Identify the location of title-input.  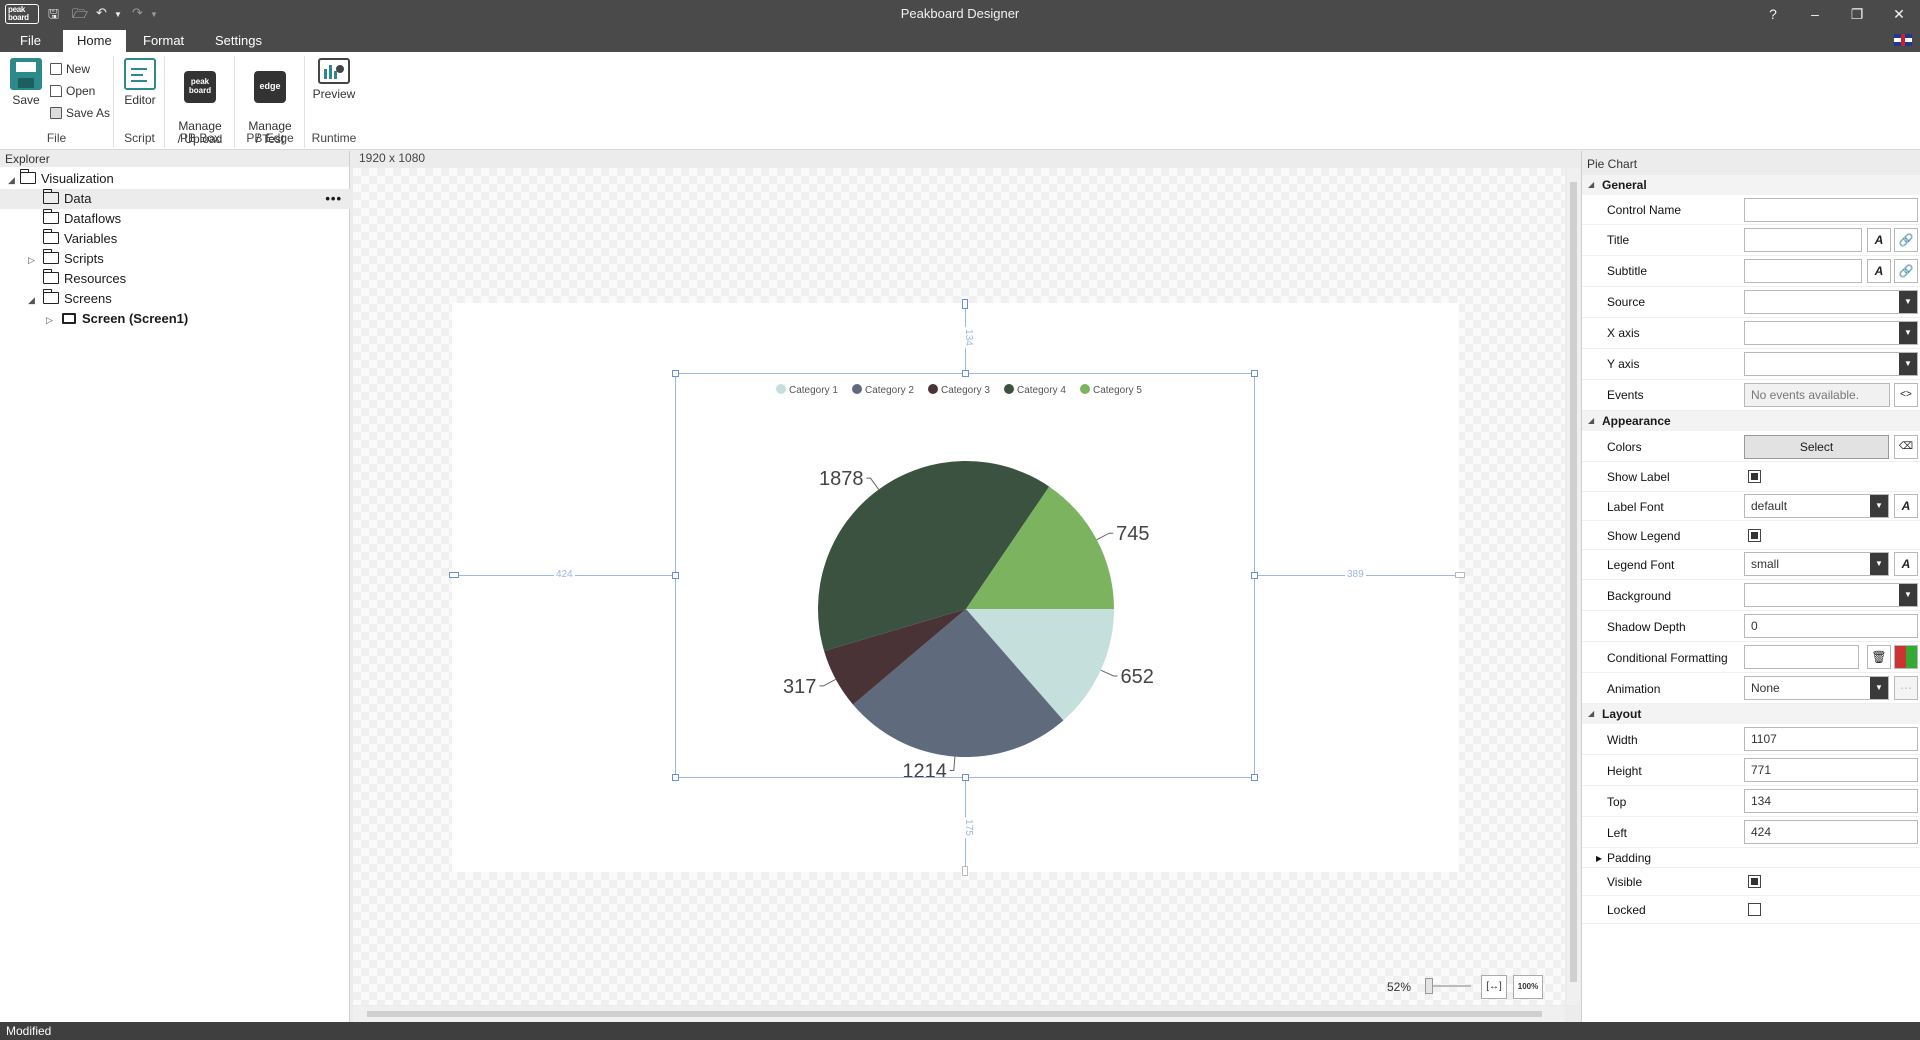
(1803, 240).